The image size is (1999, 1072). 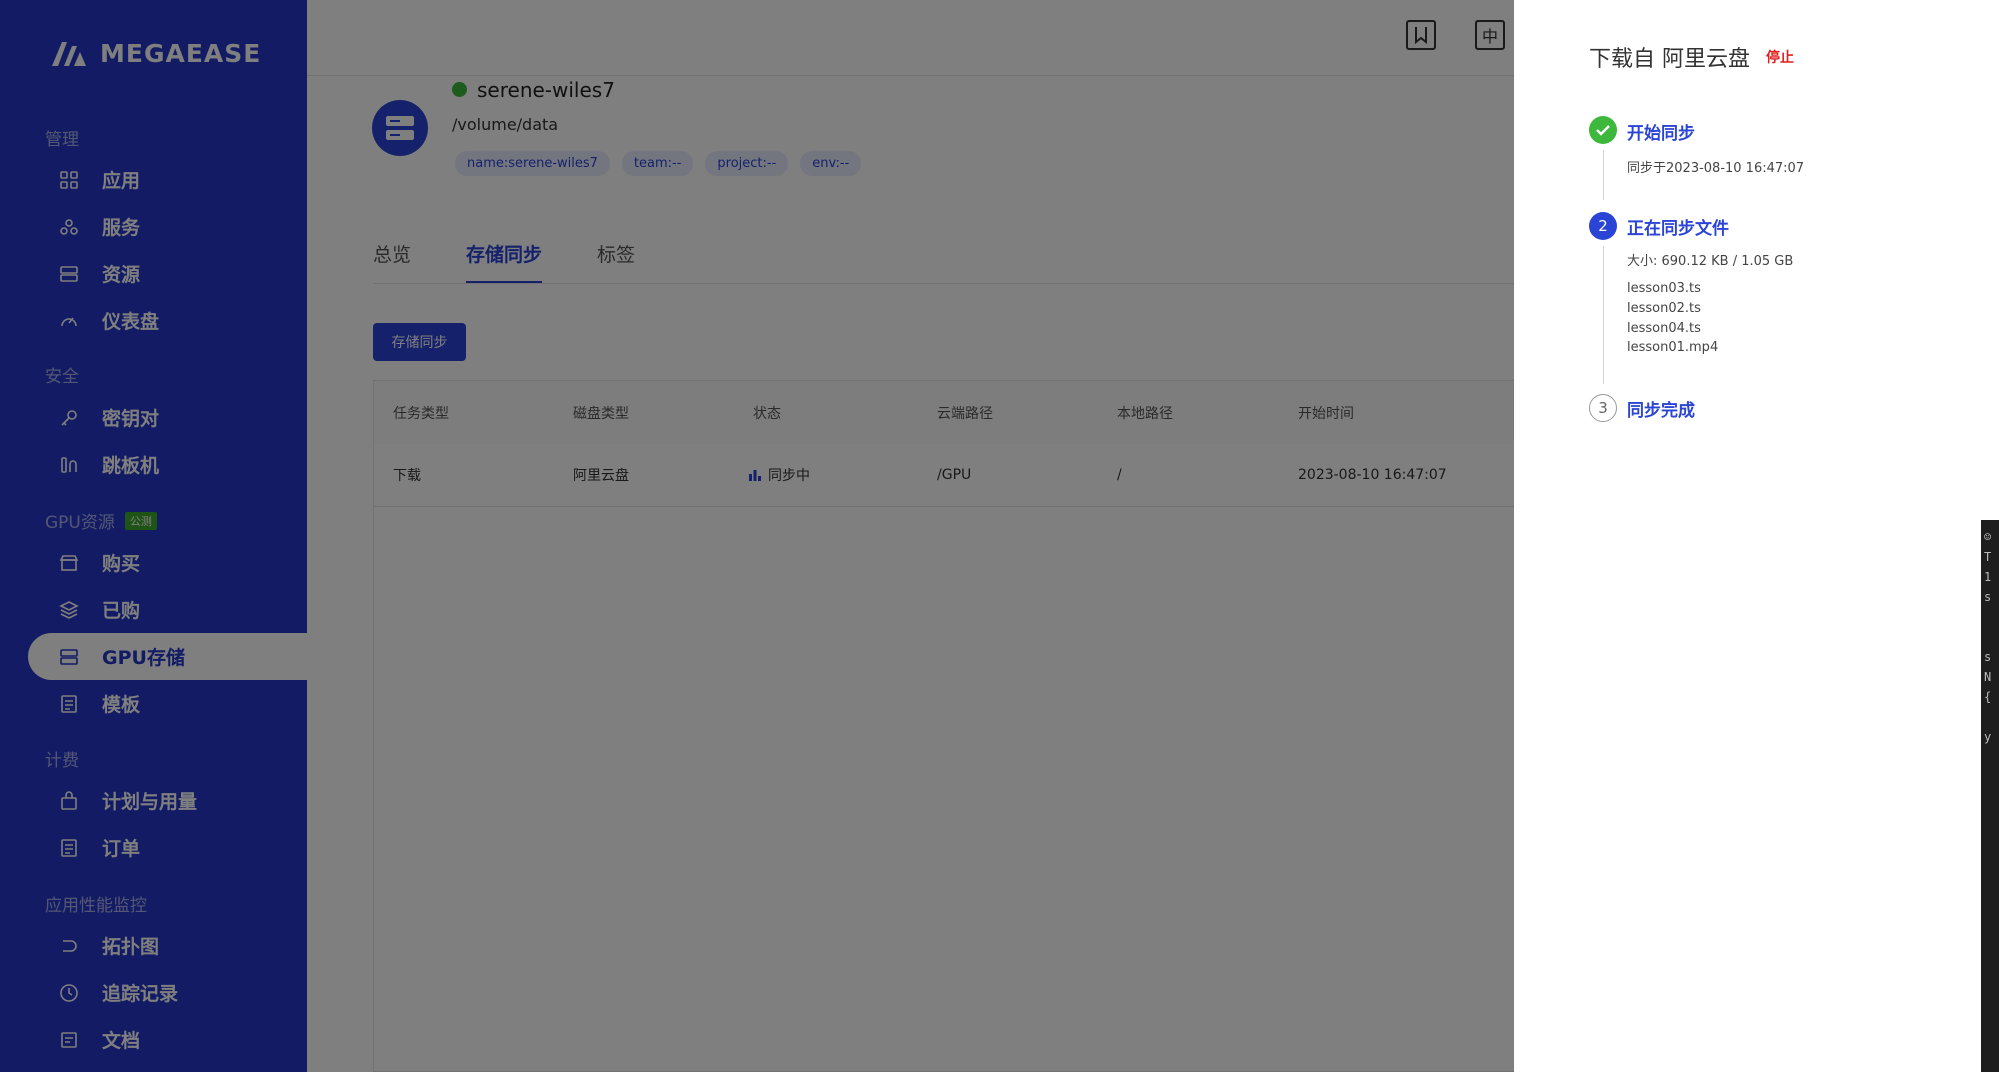 I want to click on step-title: 开始同步, so click(x=1661, y=134).